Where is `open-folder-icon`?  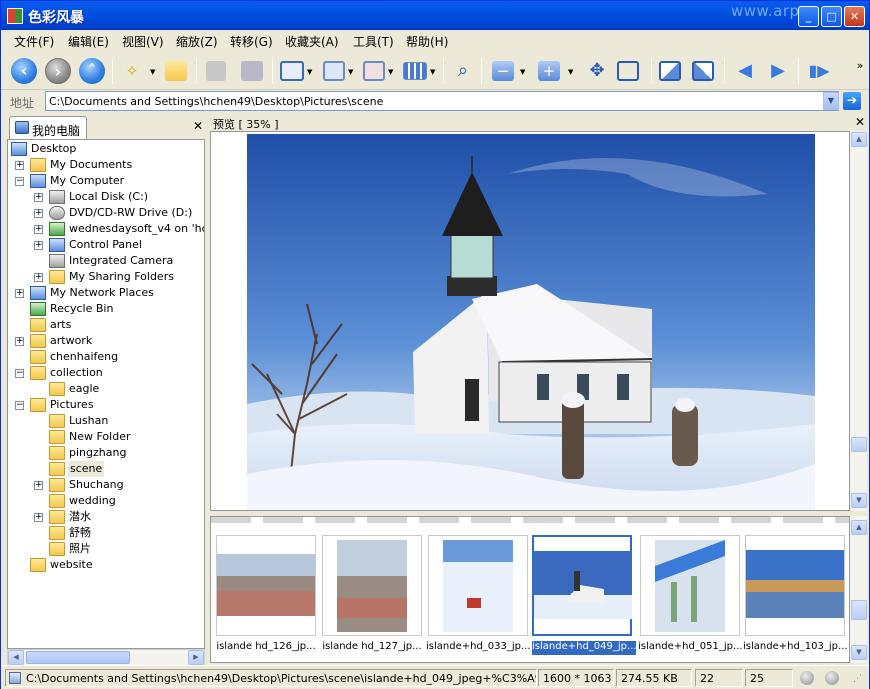
open-folder-icon is located at coordinates (176, 71).